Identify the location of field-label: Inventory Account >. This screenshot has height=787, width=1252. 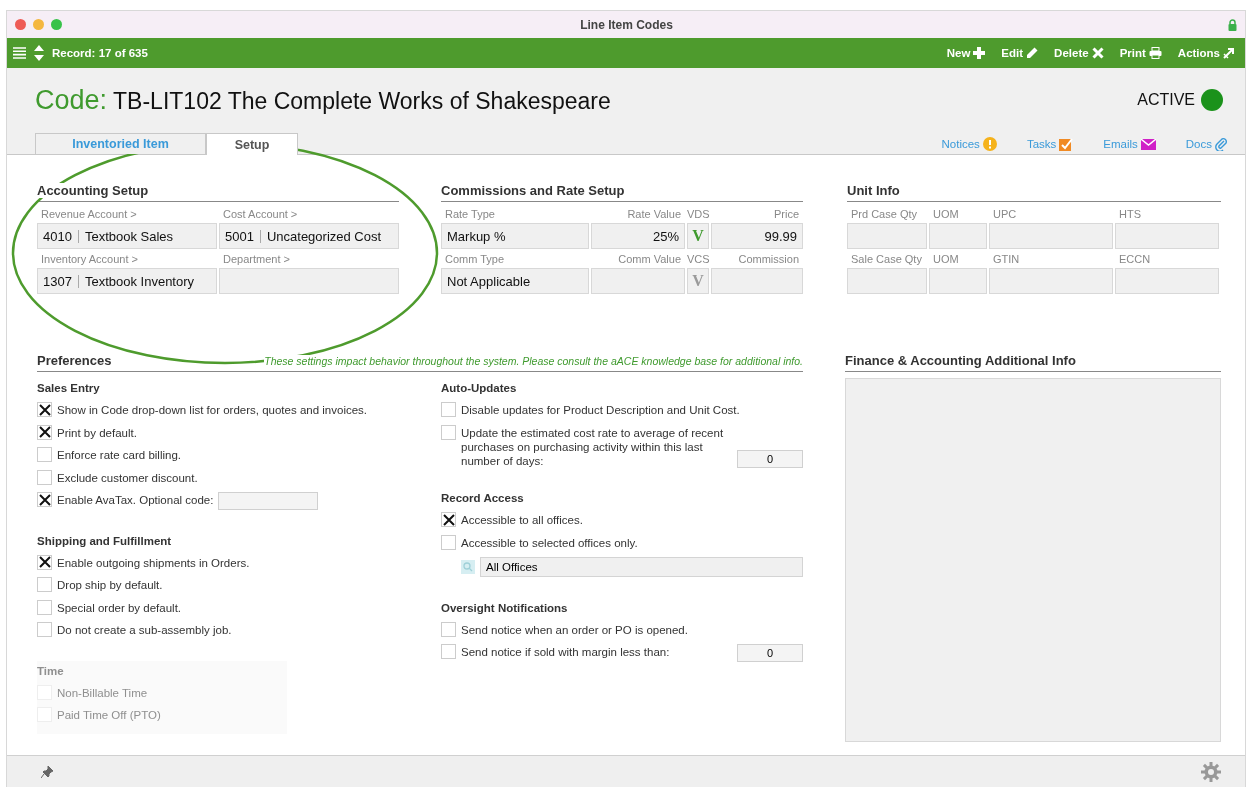
(127, 259).